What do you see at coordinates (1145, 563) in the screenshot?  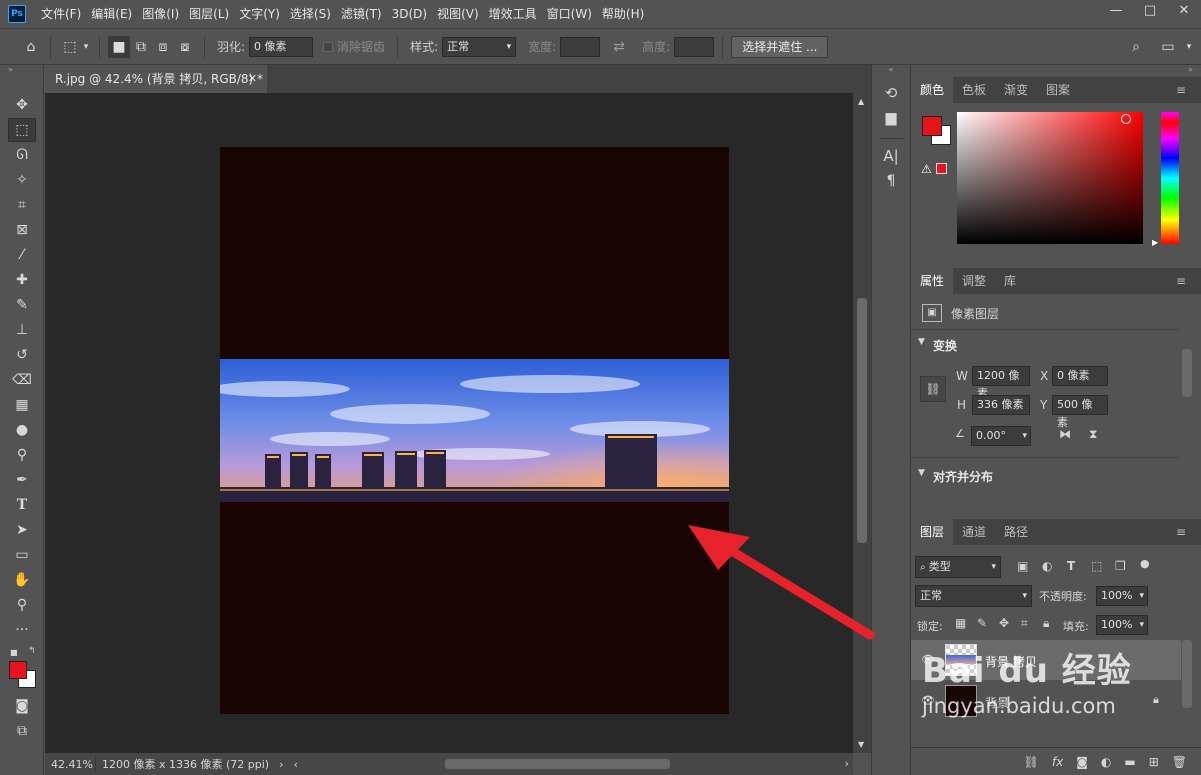 I see `filter-toggle-icon: ●` at bounding box center [1145, 563].